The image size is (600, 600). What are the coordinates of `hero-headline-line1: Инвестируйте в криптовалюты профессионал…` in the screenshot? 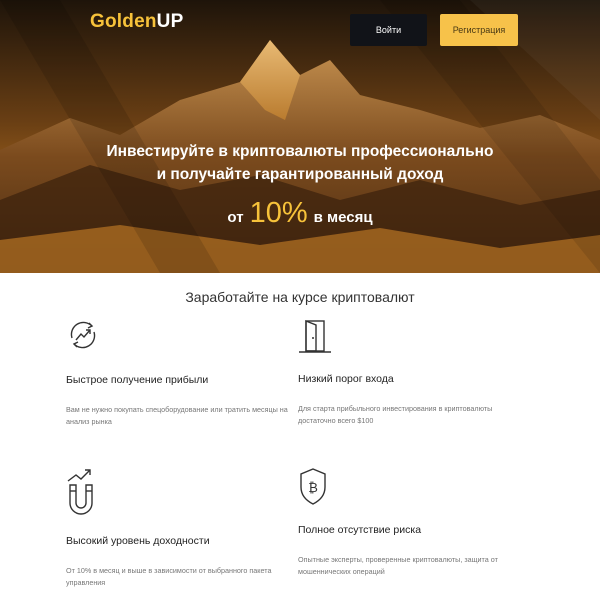 It's located at (300, 151).